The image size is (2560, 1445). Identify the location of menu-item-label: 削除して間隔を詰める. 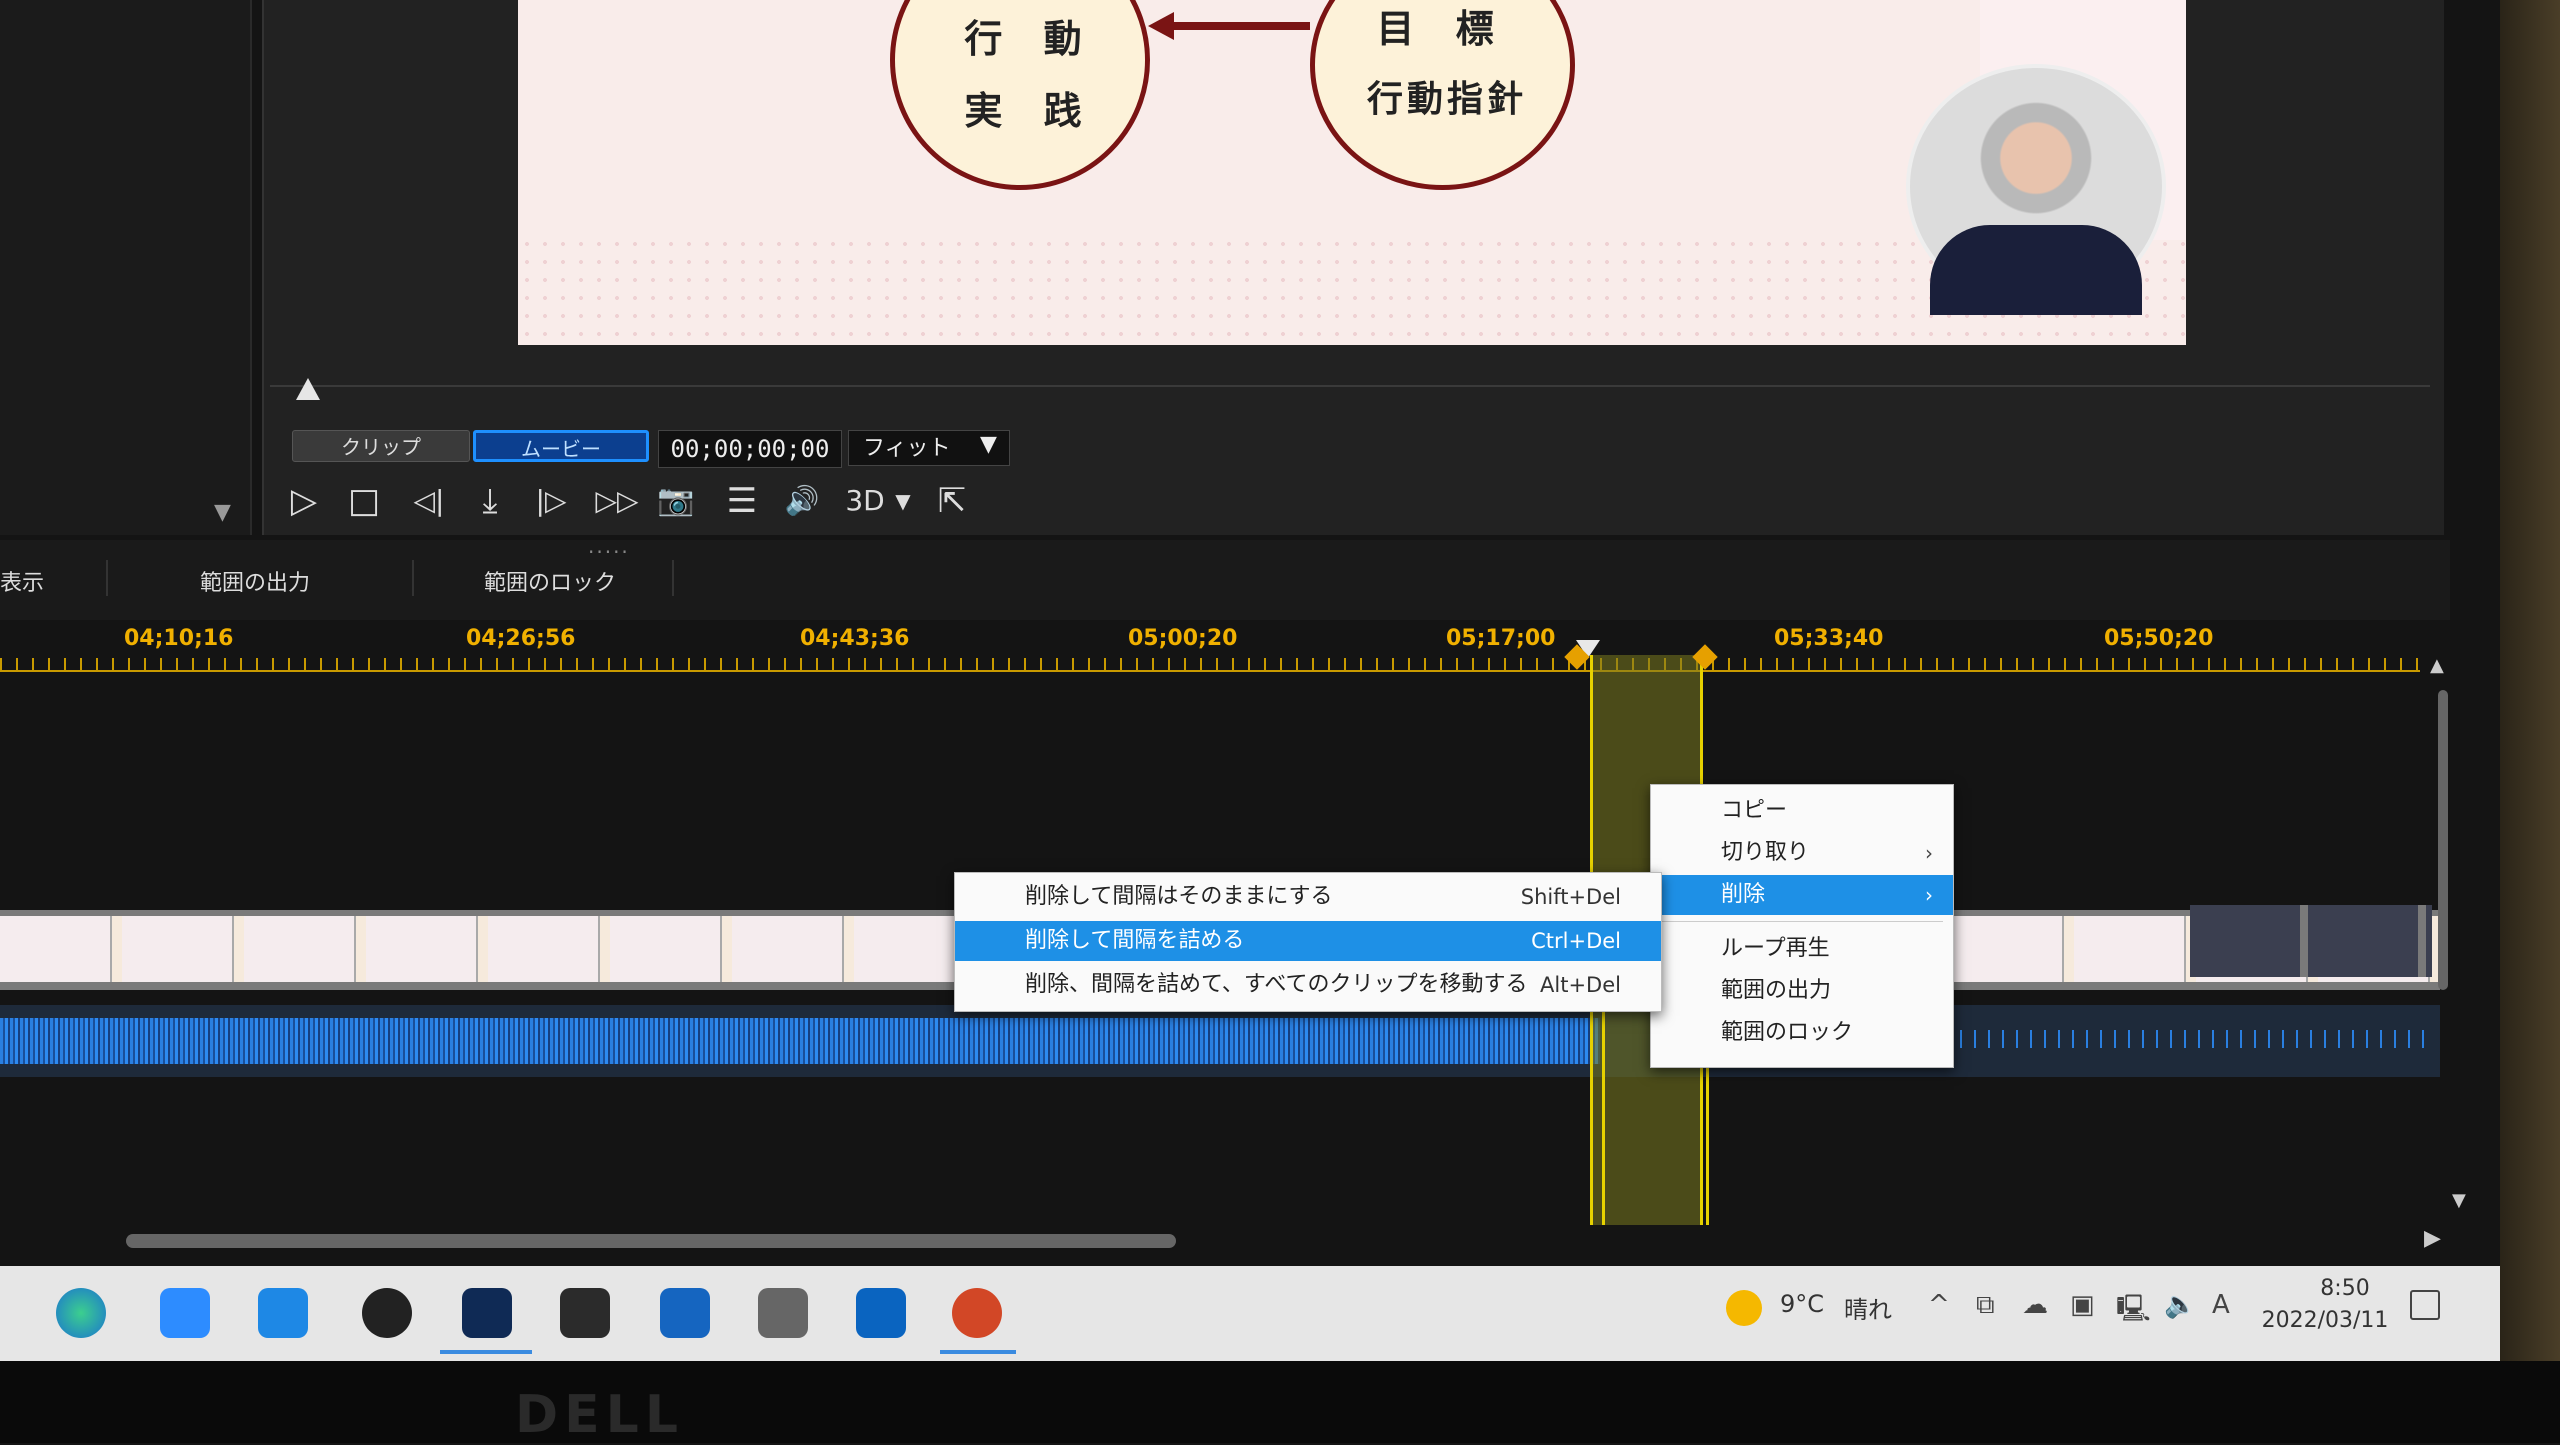
(1135, 940).